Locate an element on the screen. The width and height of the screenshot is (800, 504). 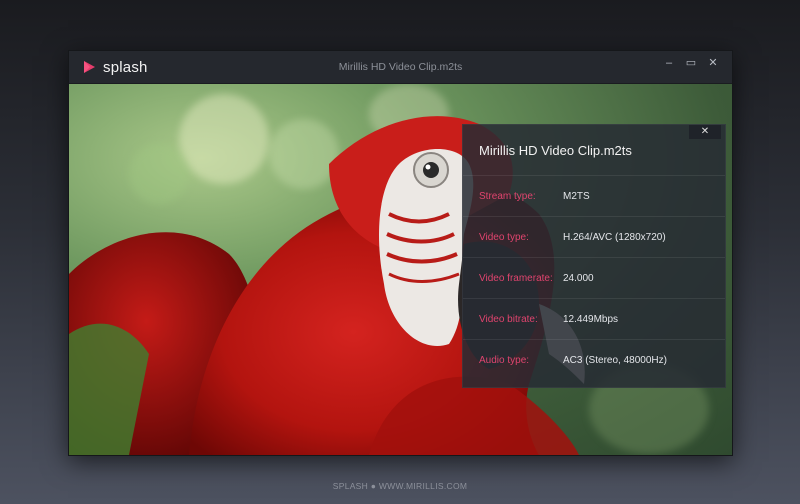
close-button: ✕ is located at coordinates (713, 63).